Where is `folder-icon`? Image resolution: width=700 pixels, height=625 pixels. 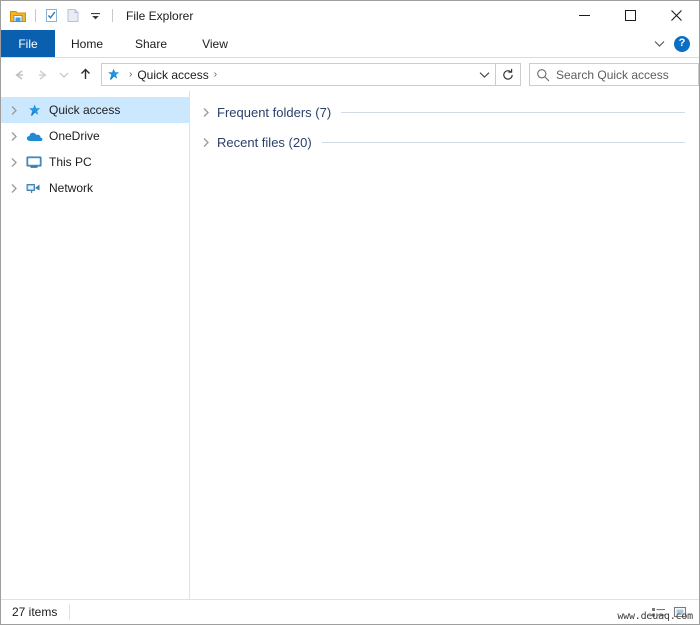
folder-icon is located at coordinates (18, 16).